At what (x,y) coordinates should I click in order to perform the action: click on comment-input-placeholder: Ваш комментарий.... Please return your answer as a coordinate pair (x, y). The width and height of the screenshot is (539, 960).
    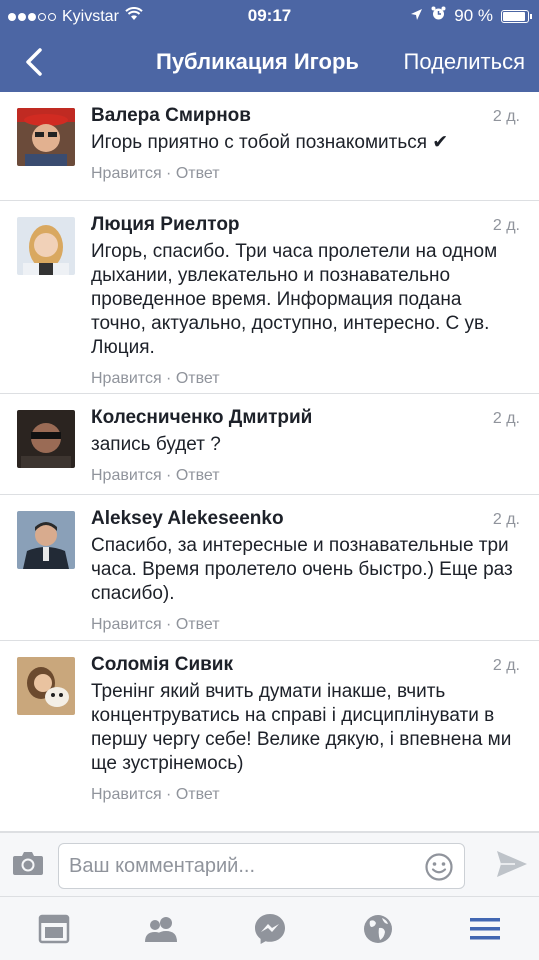
    Looking at the image, I should click on (162, 866).